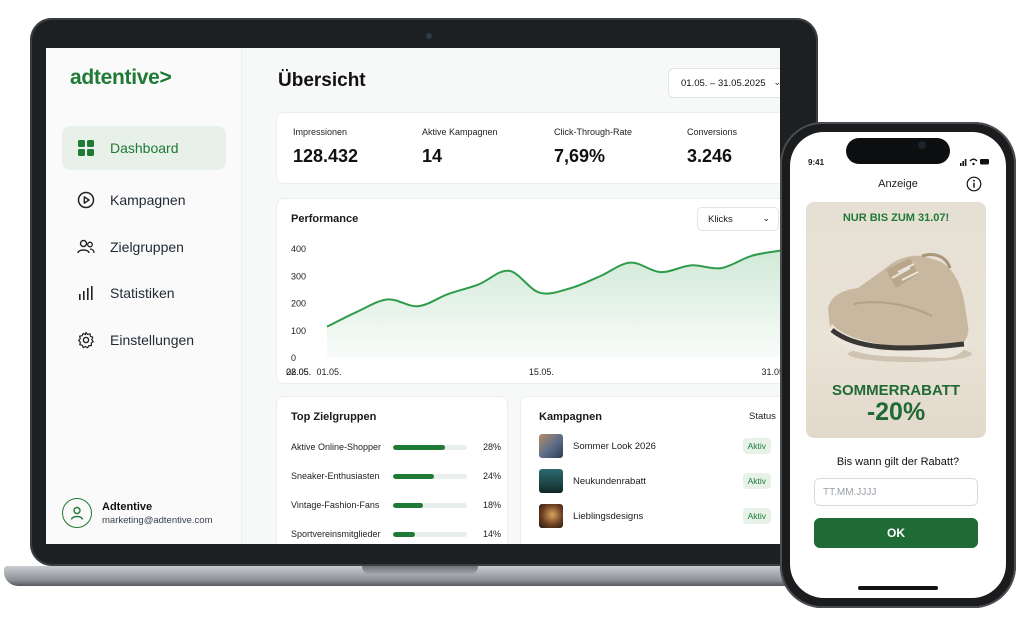 This screenshot has height=620, width=1024. What do you see at coordinates (659, 446) in the screenshot?
I see `campaign-row: Sommer Look 2026 Aktiv` at bounding box center [659, 446].